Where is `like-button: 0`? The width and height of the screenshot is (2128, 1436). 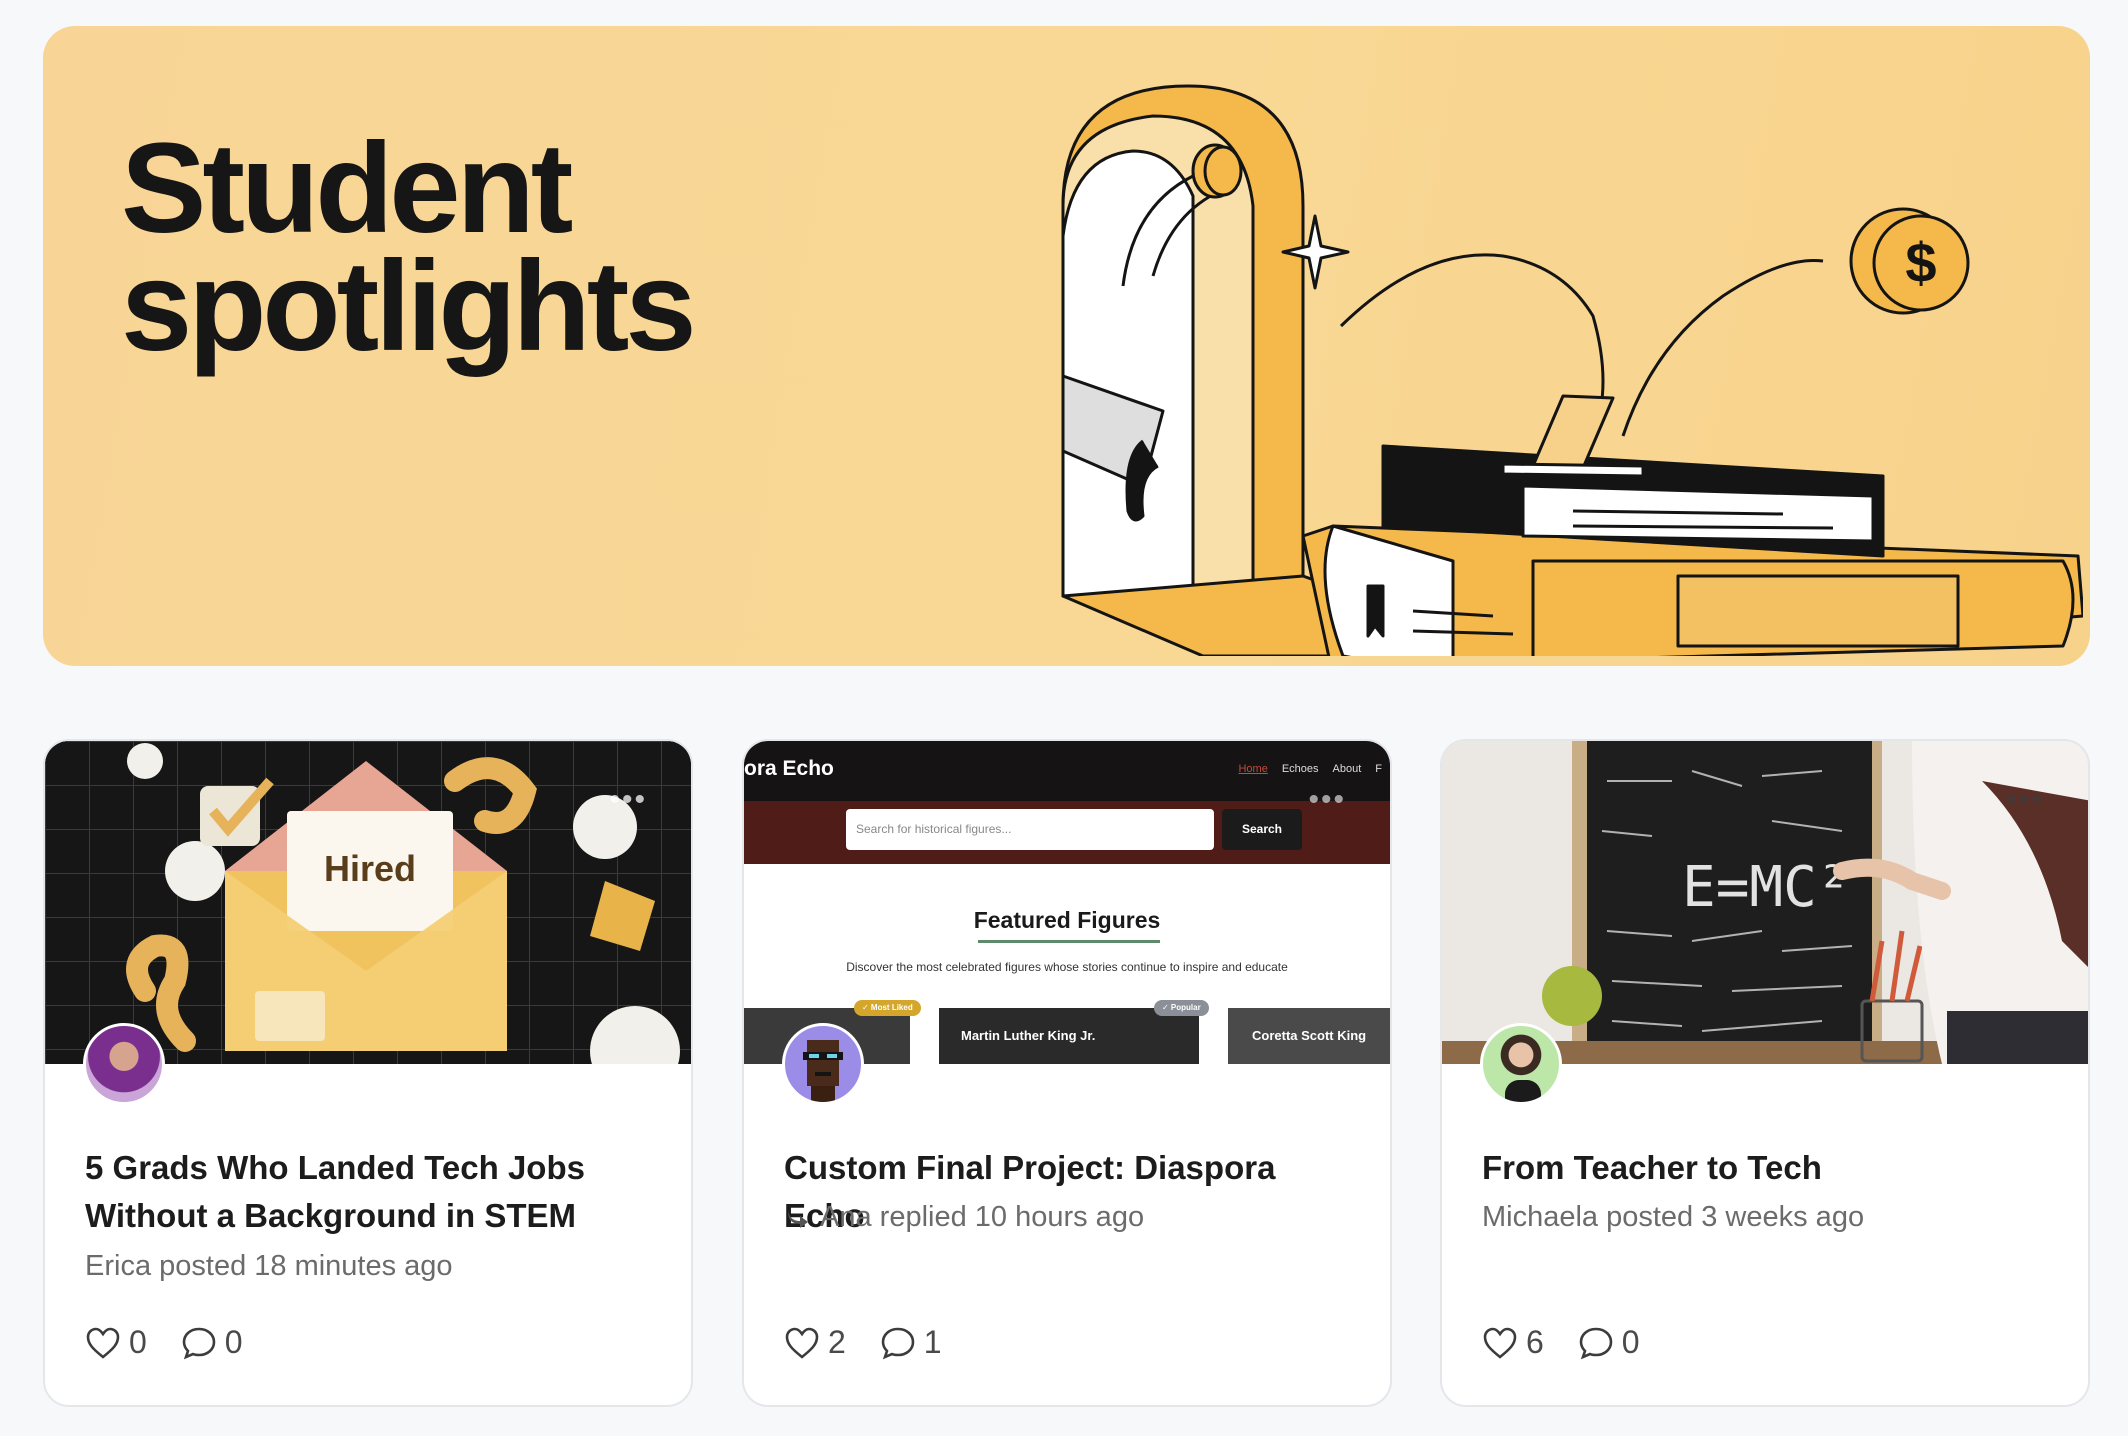
like-button: 0 is located at coordinates (116, 1342).